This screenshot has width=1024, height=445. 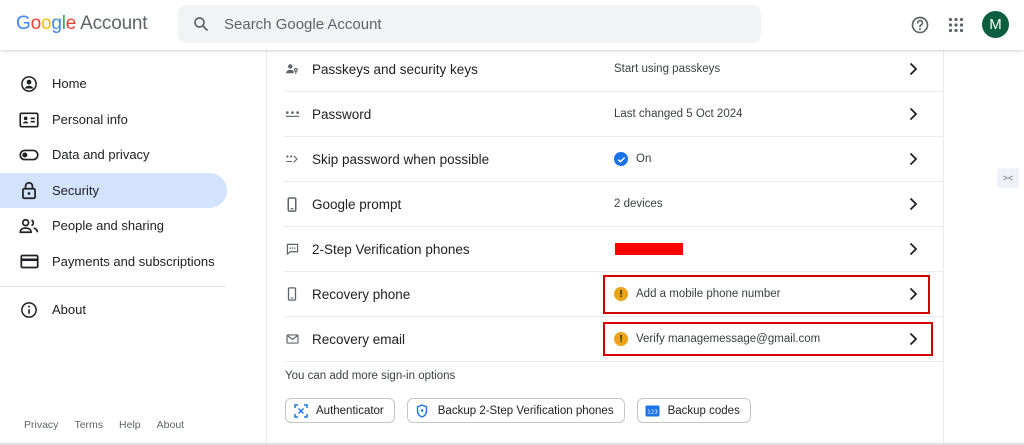 I want to click on backup-2sv-phones-chip: Backup 2-Step Verification phones, so click(x=515, y=410).